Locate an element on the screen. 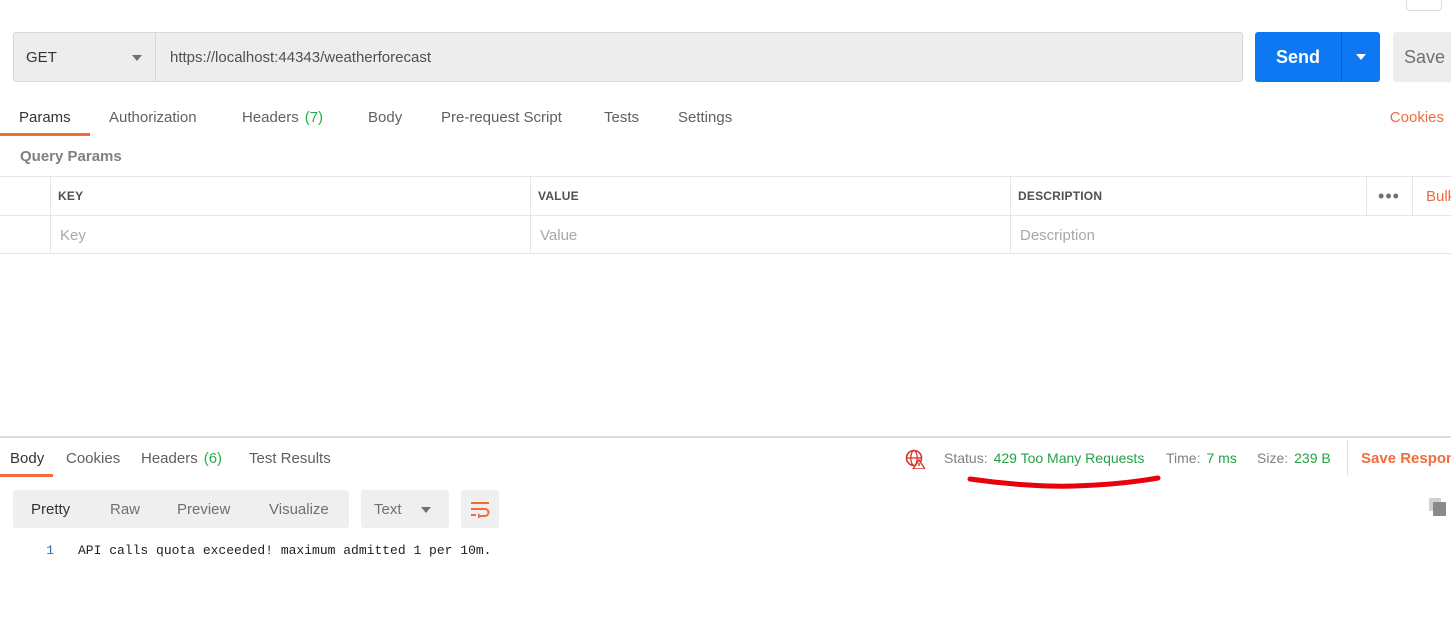 The image size is (1451, 634). more-dots-icon: ••• is located at coordinates (1389, 195).